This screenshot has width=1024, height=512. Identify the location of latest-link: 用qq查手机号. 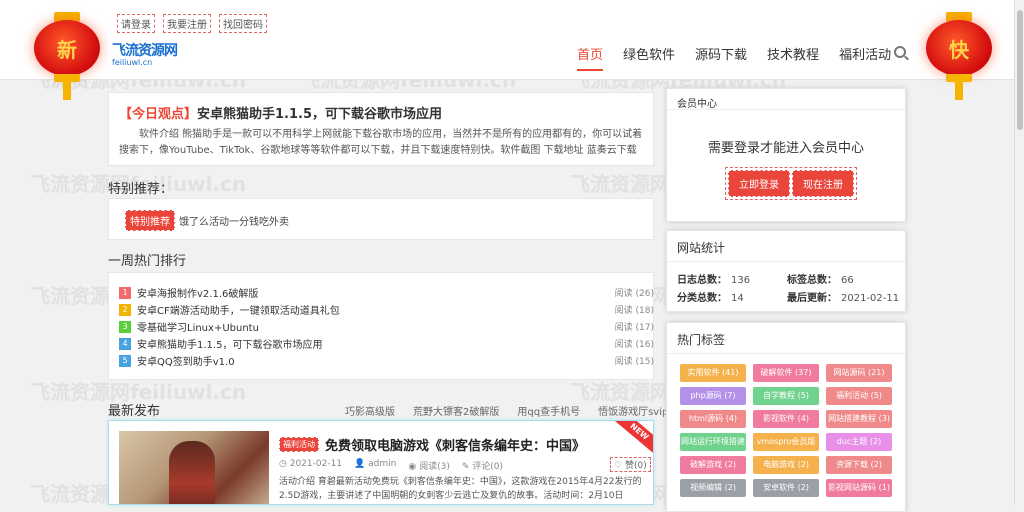
(548, 410).